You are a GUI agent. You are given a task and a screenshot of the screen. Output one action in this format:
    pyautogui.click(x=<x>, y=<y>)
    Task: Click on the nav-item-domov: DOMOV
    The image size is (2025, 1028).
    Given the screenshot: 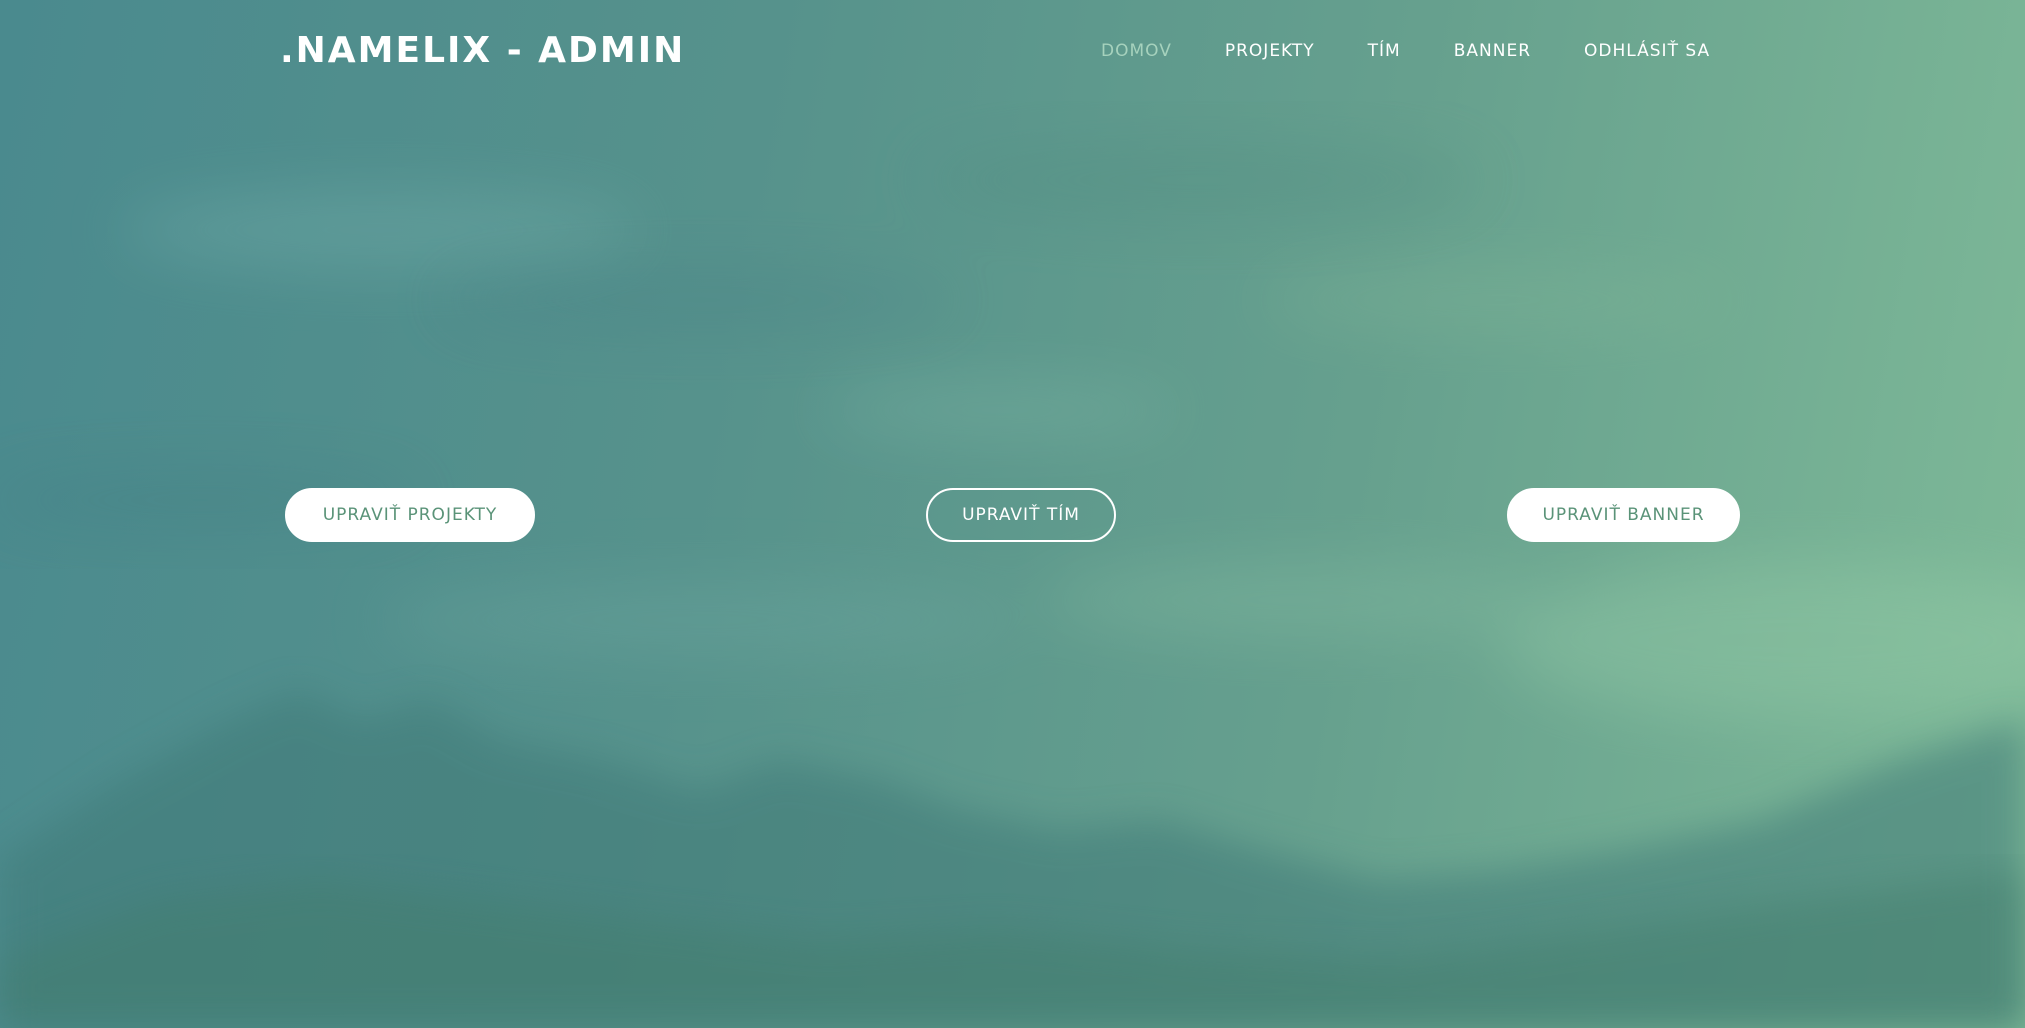 What is the action you would take?
    pyautogui.click(x=1136, y=51)
    